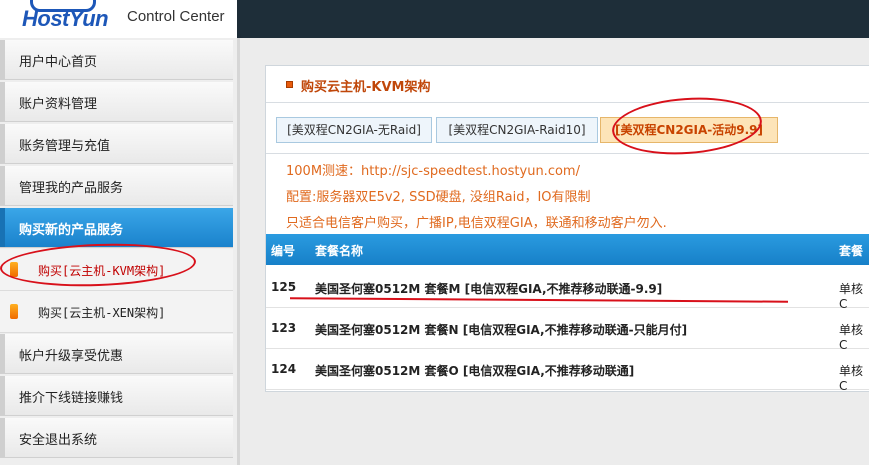  Describe the element at coordinates (474, 370) in the screenshot. I see `row-name: 美国圣何塞0512M 套餐O [电信双程GIA,不推荐移动联通]` at that location.